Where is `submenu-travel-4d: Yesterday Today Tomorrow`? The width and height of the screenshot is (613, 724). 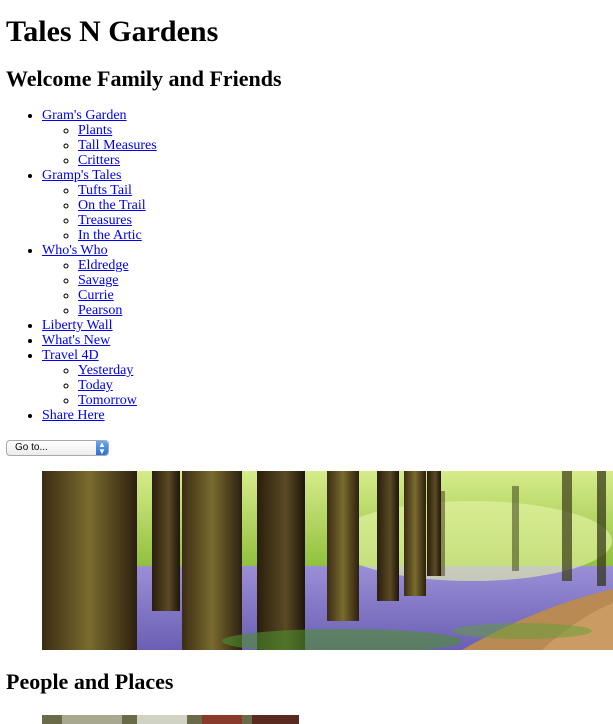 submenu-travel-4d: Yesterday Today Tomorrow is located at coordinates (99, 385).